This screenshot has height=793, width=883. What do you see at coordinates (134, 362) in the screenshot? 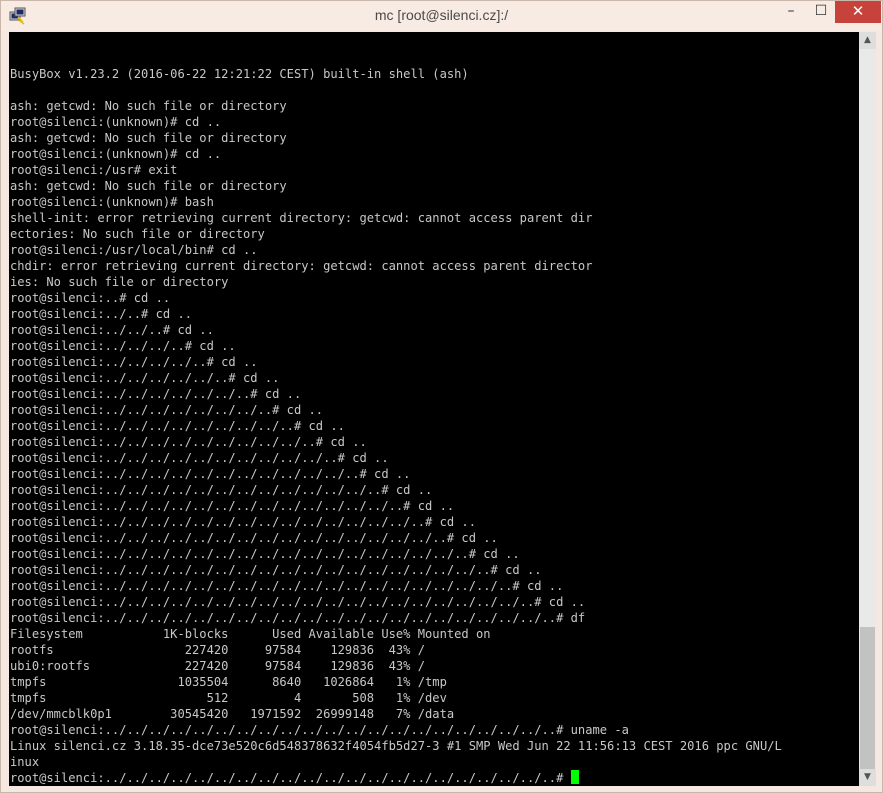
I see `terminal-line: root@silenci:../../../../..# cd ..` at bounding box center [134, 362].